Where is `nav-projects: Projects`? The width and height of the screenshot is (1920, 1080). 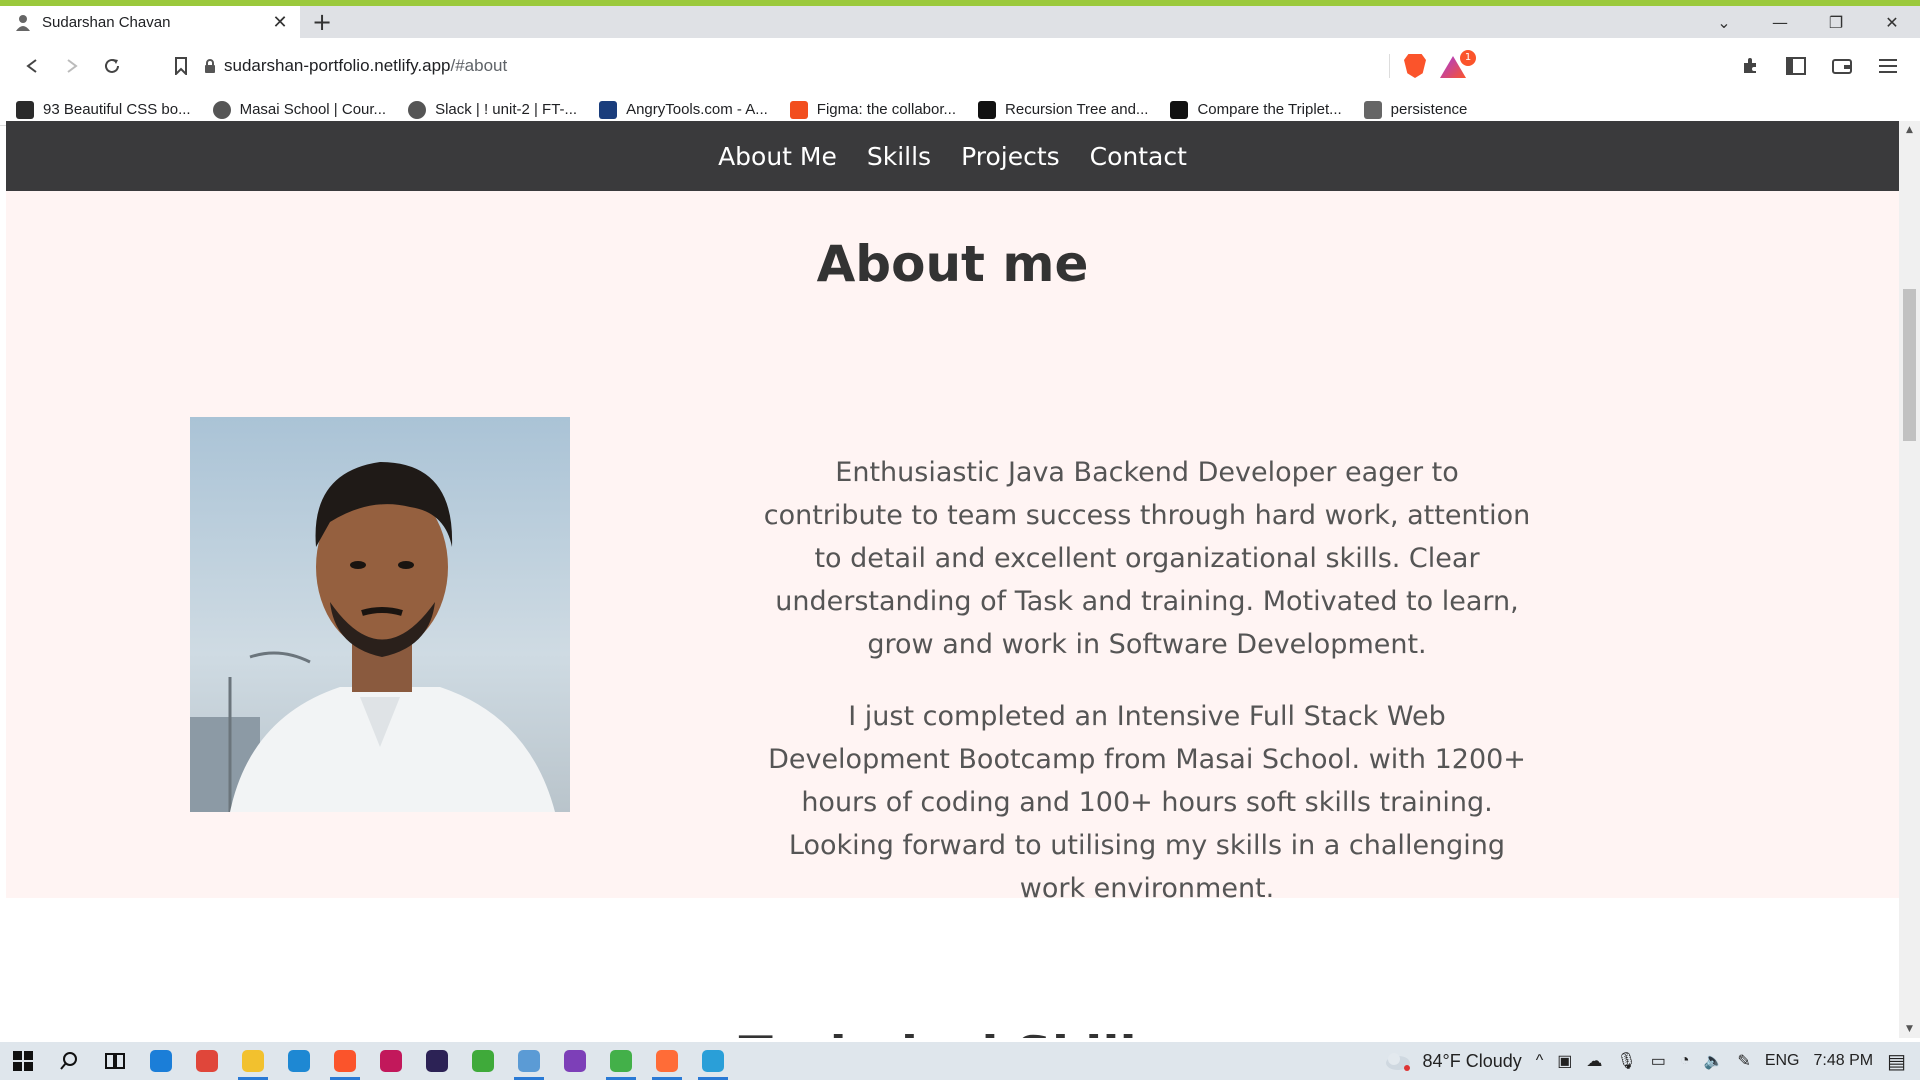
nav-projects: Projects is located at coordinates (1010, 156).